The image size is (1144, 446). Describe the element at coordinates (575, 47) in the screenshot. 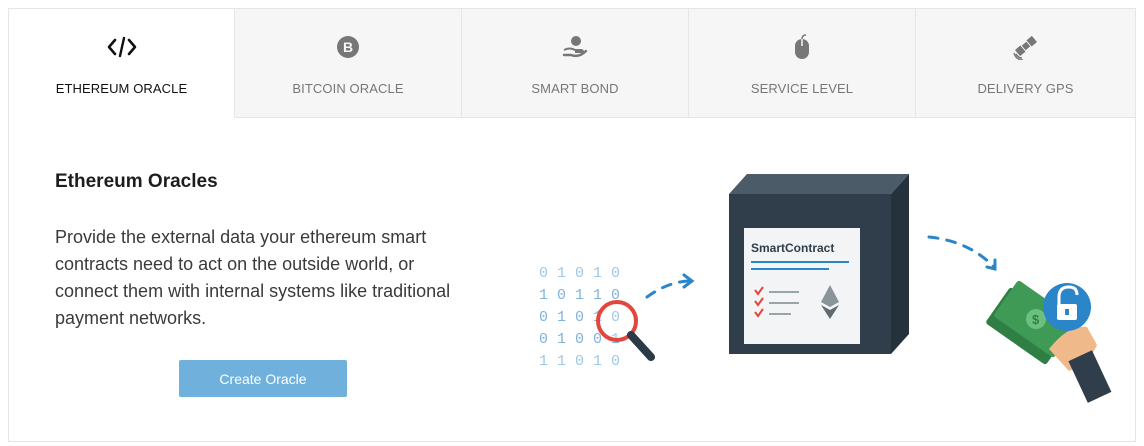

I see `hand-coin-icon` at that location.